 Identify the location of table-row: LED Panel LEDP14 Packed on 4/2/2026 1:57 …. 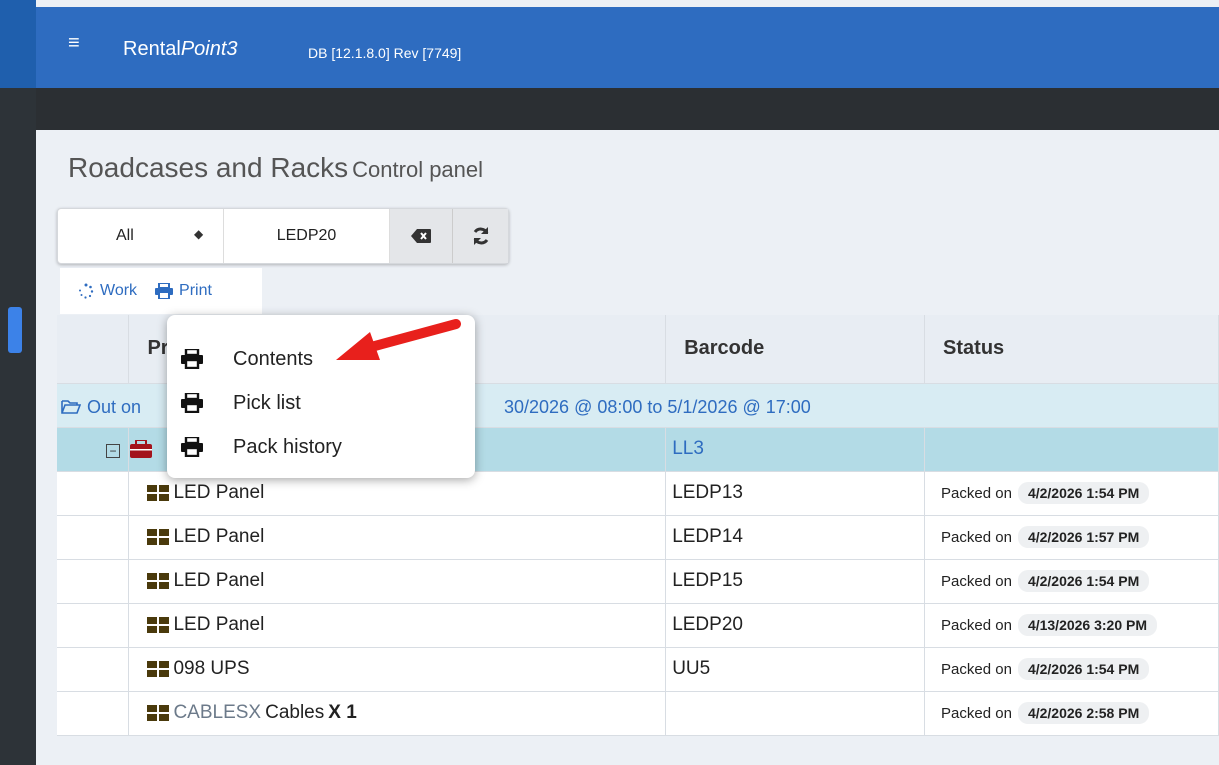
(638, 537).